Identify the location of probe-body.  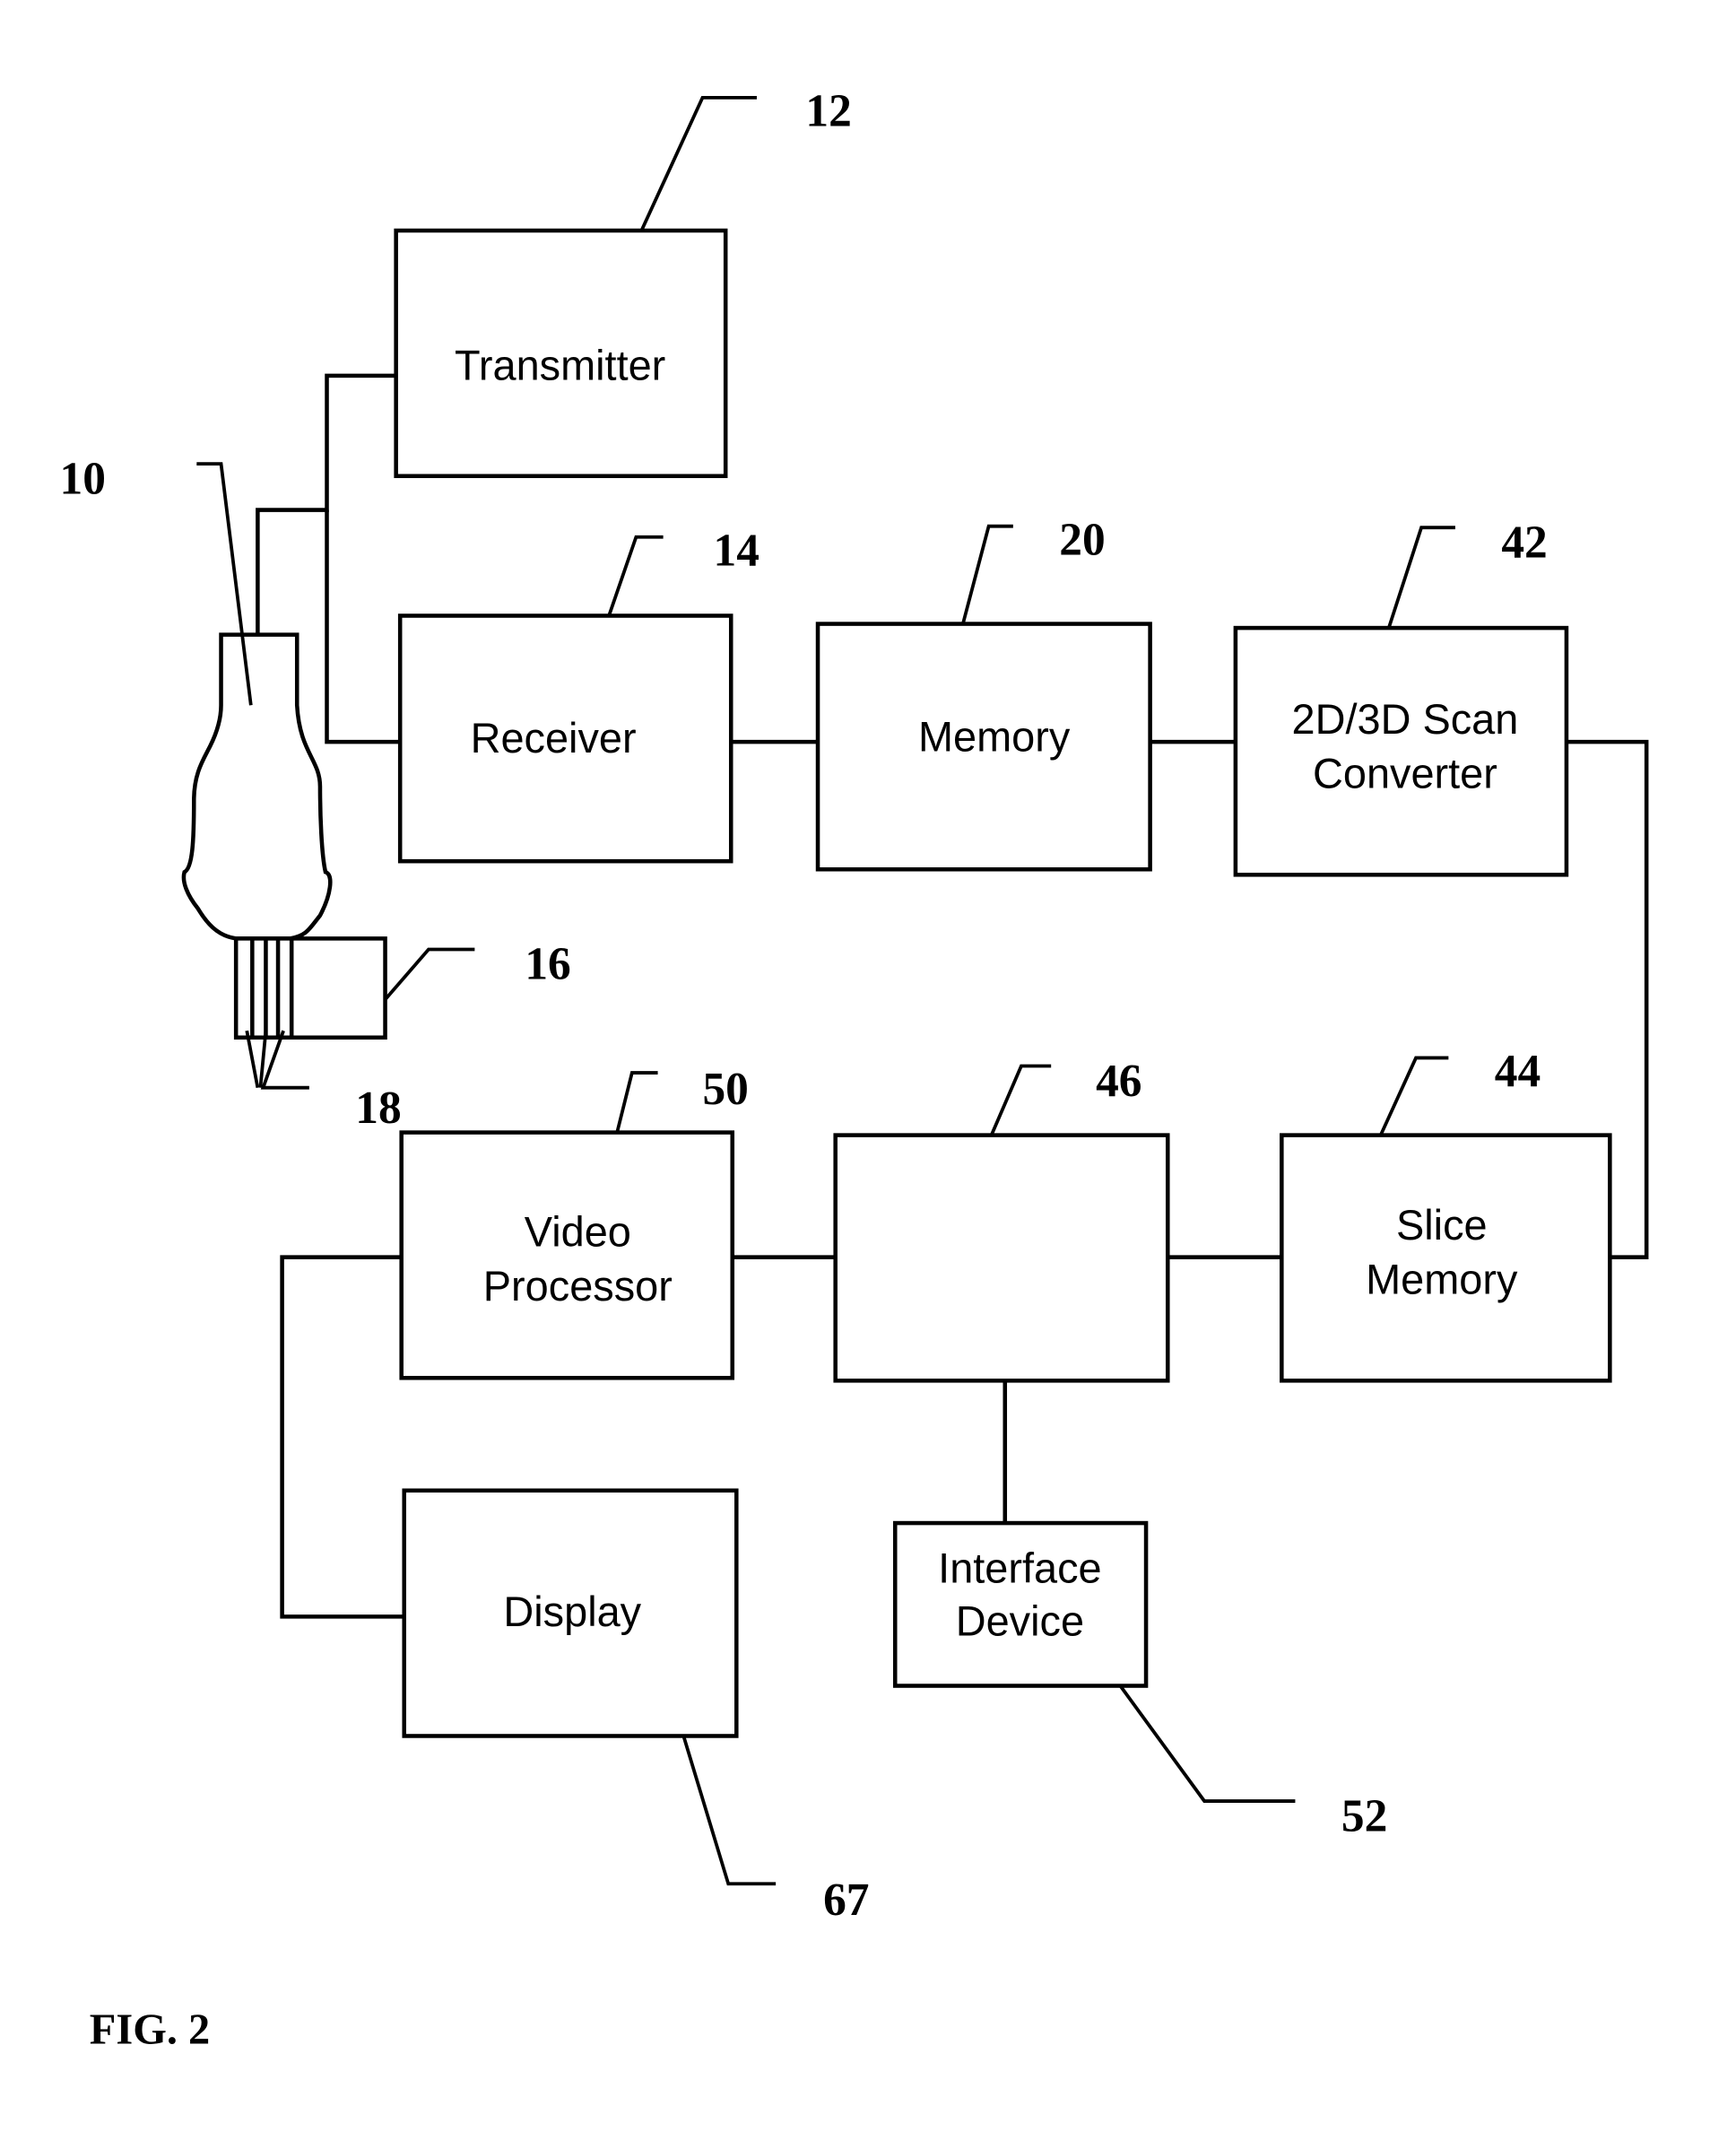
(257, 786).